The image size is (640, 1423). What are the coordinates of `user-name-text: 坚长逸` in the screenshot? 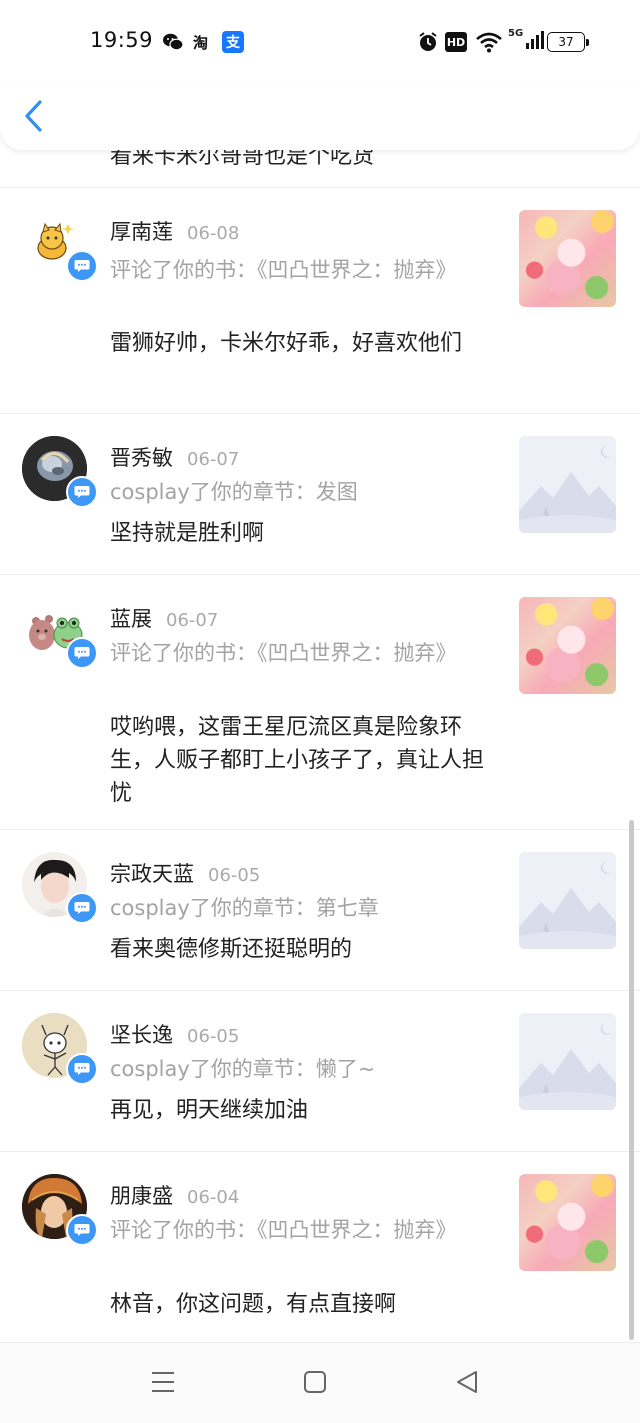 It's located at (141, 1035).